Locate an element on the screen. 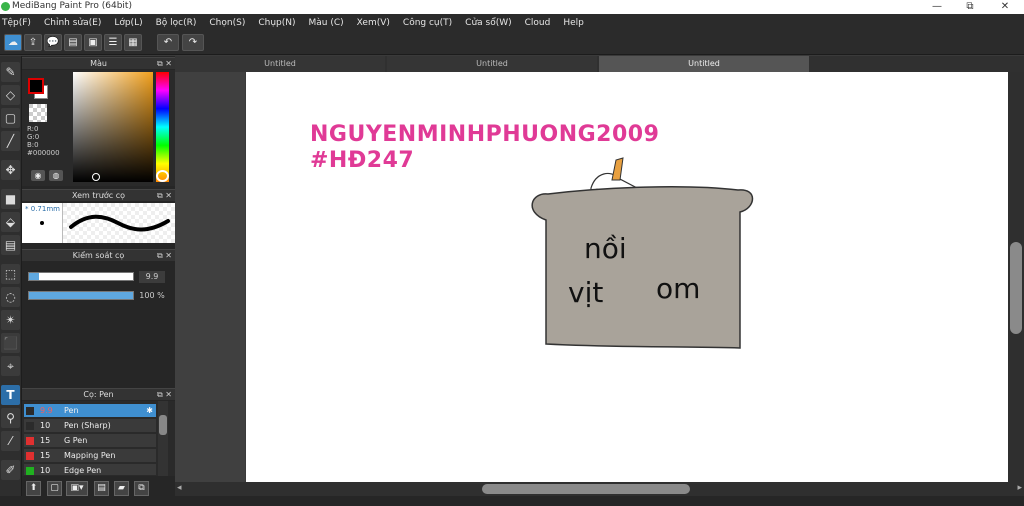  brush-name: Mapping Pen is located at coordinates (90, 455).